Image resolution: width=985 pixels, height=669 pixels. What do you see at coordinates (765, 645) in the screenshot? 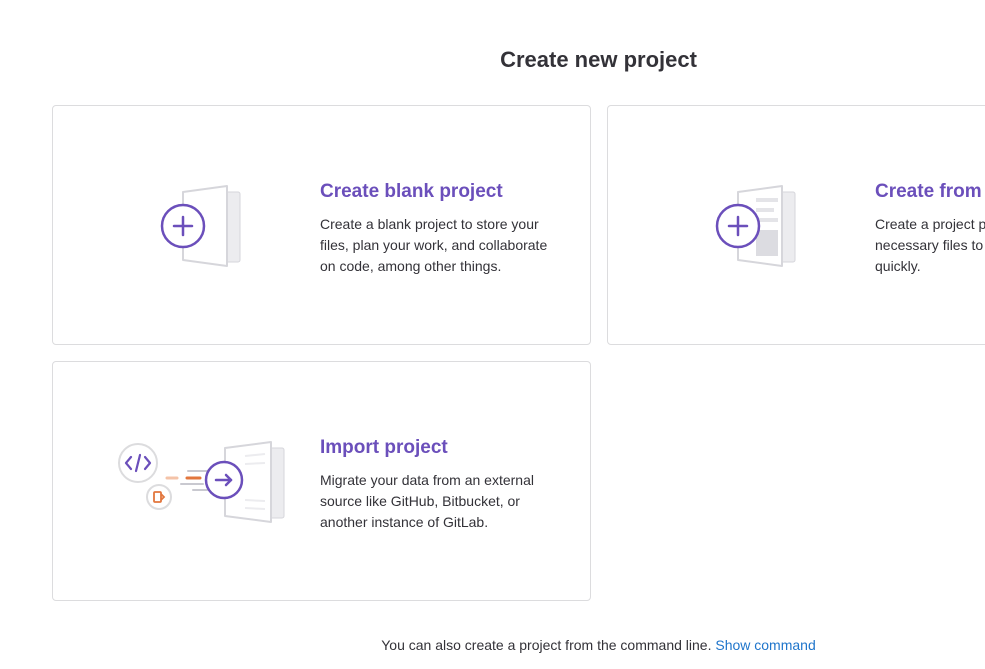
I see `show-command-link: Show command` at bounding box center [765, 645].